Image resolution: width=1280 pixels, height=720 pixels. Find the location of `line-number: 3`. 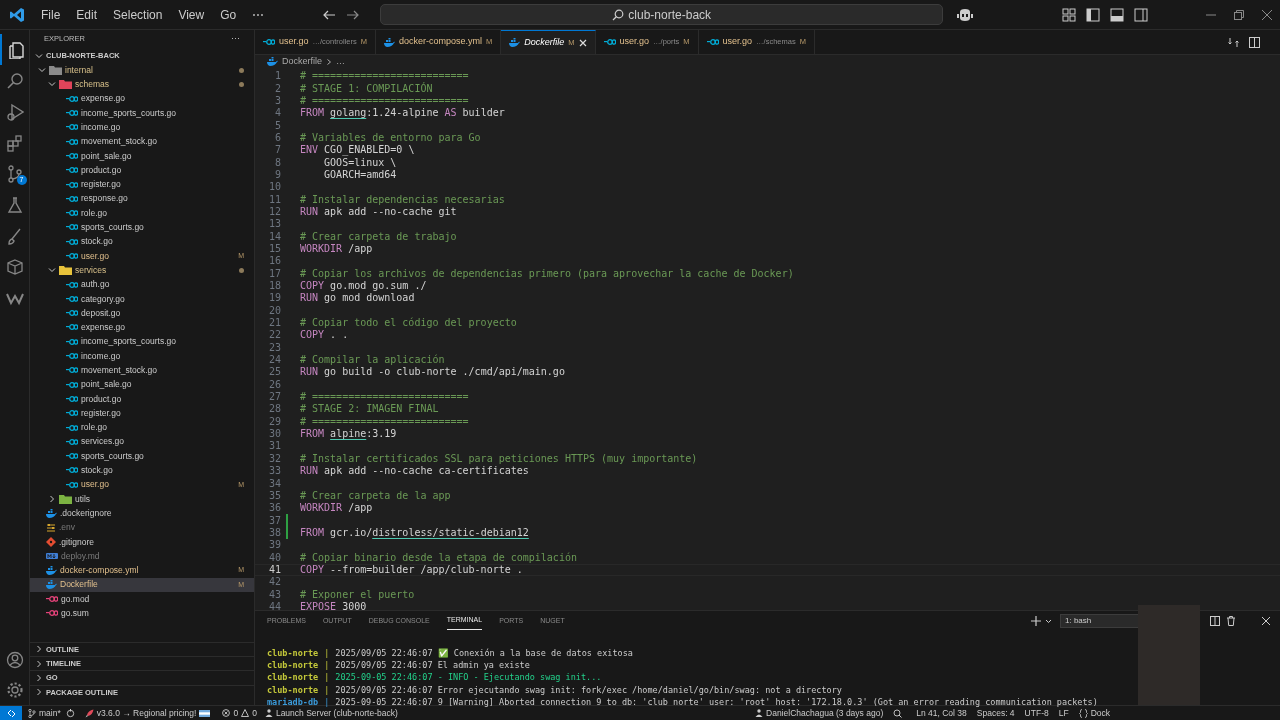

line-number: 3 is located at coordinates (277, 100).